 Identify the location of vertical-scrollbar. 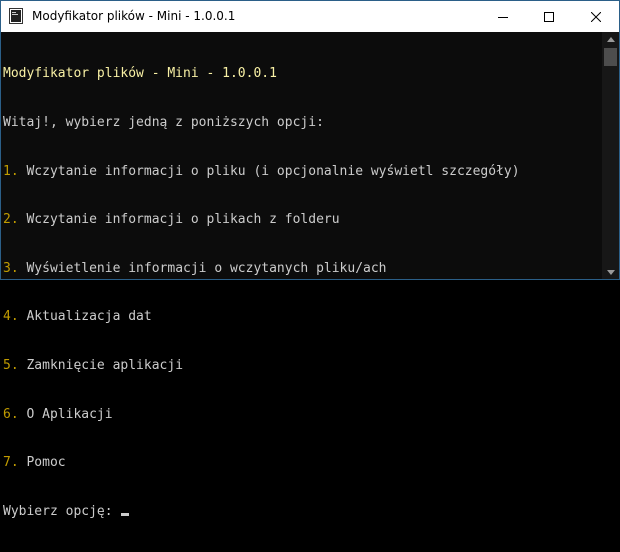
(610, 155).